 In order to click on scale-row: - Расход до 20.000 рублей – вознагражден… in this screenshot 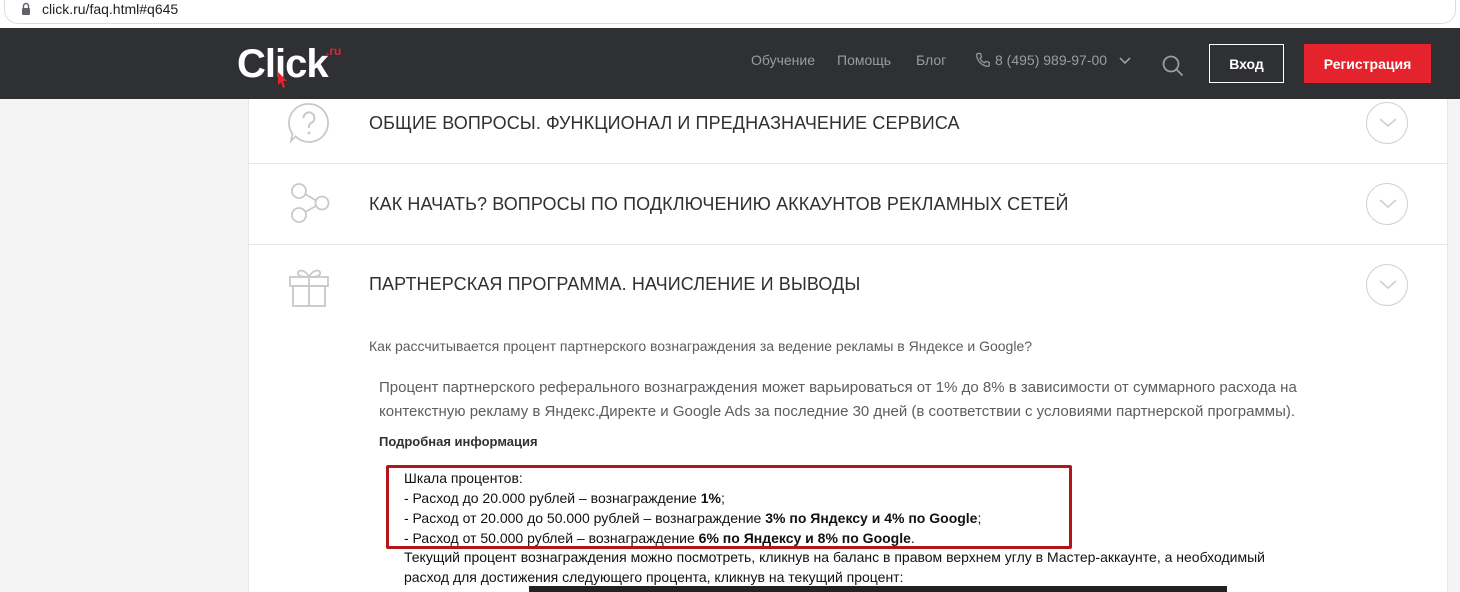, I will do `click(564, 498)`.